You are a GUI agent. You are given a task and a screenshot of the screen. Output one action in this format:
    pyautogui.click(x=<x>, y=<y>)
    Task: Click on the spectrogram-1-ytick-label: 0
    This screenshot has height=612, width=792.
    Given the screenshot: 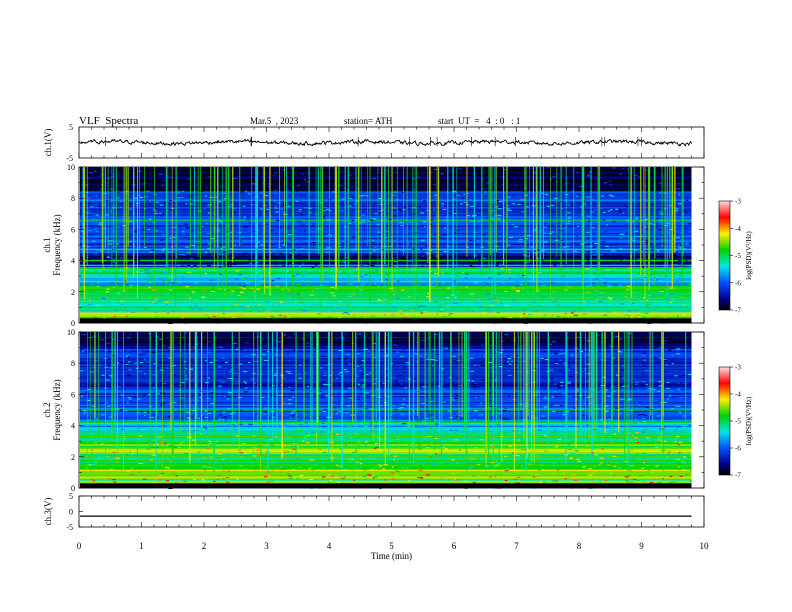 What is the action you would take?
    pyautogui.click(x=73, y=323)
    